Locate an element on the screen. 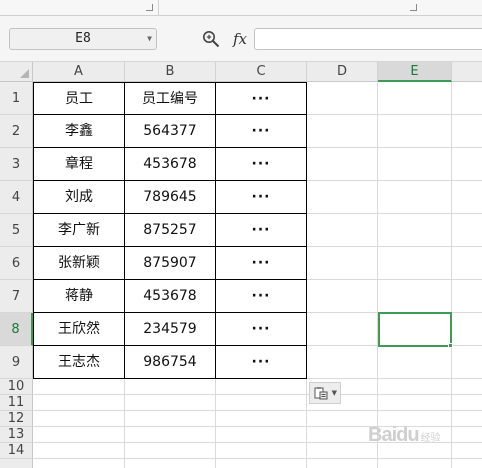  row-header-6: 6 is located at coordinates (16, 263).